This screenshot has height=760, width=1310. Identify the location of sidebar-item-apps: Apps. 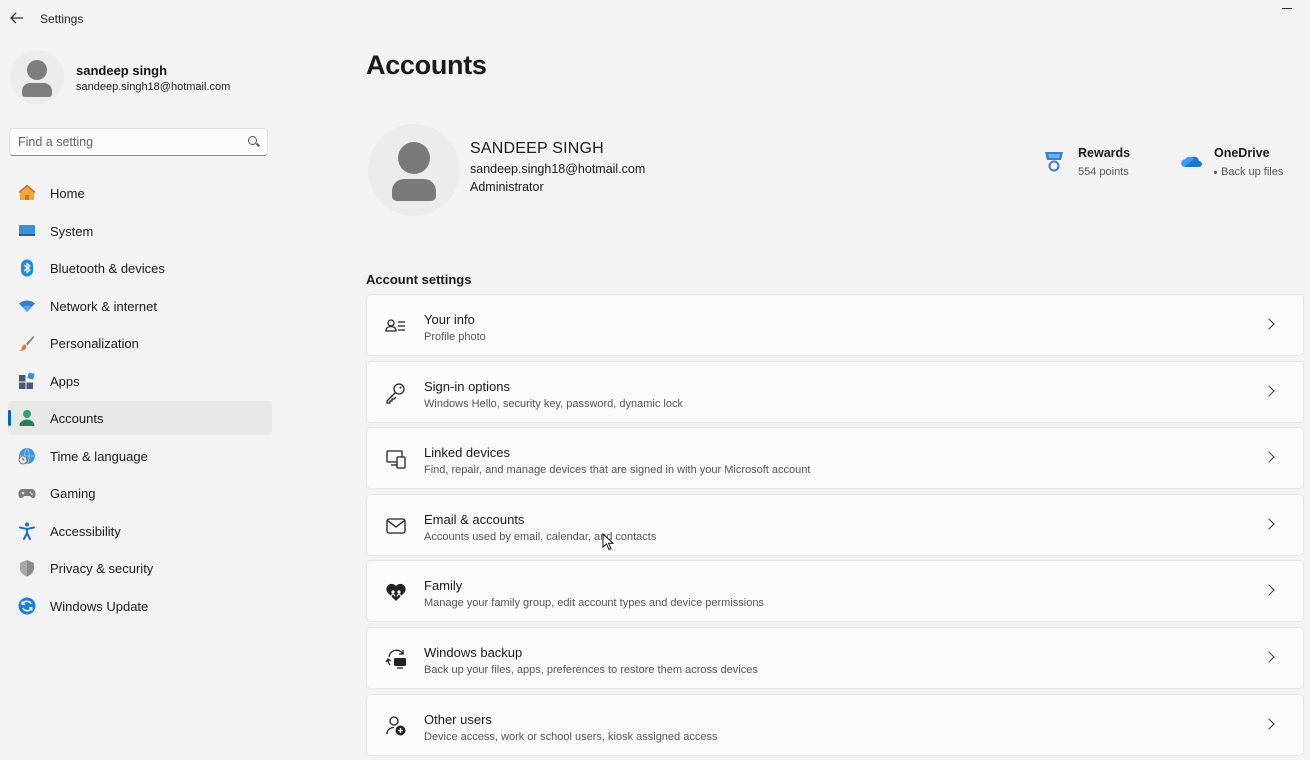
(140, 381).